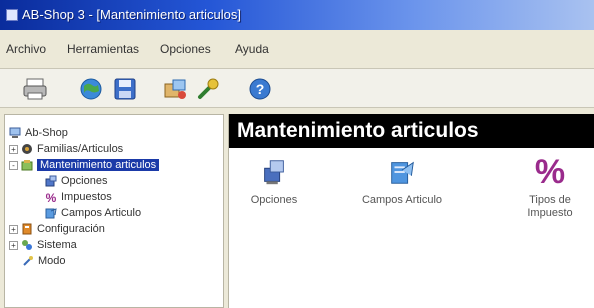 The image size is (594, 308). What do you see at coordinates (185, 49) in the screenshot?
I see `menu-opciones: Opciones` at bounding box center [185, 49].